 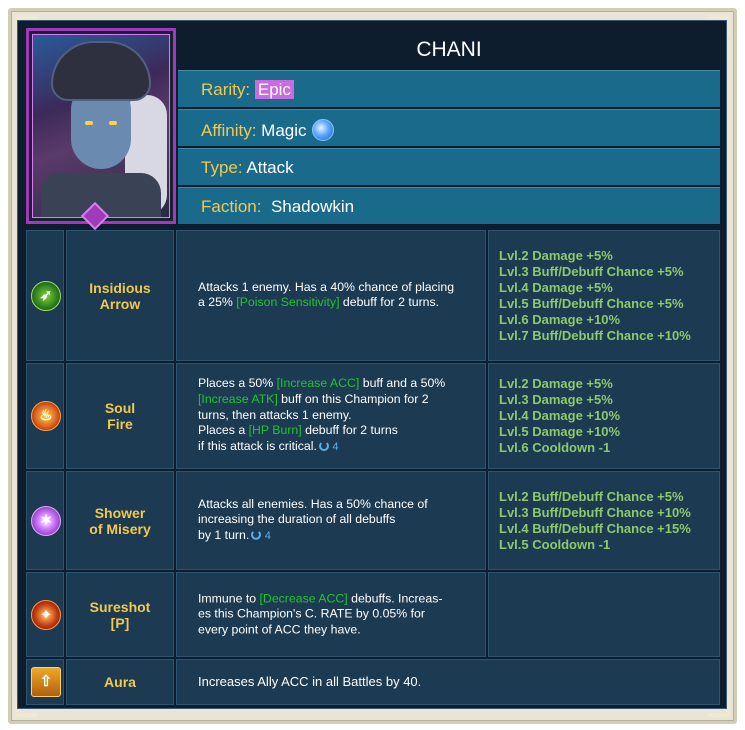 I want to click on skill-name: Soul Fire, so click(x=120, y=416).